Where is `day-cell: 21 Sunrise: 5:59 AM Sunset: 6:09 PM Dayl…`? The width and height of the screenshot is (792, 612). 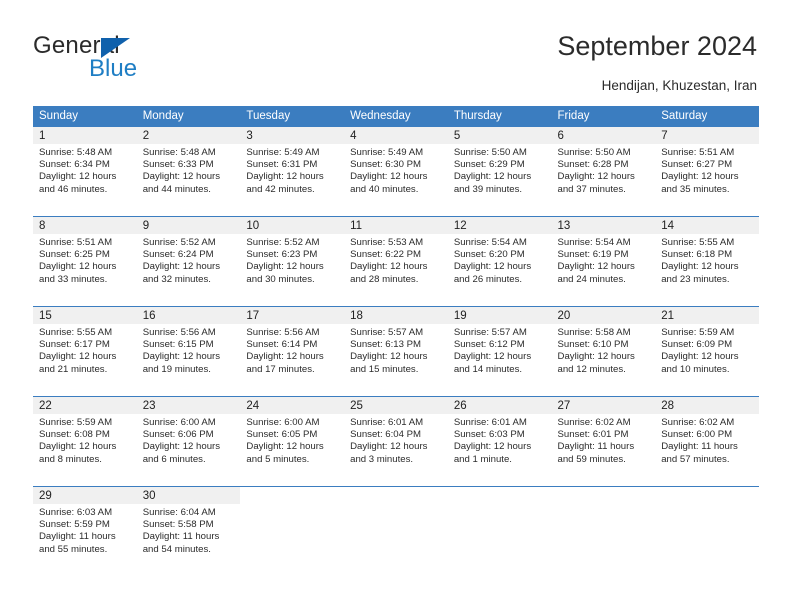
day-cell: 21 Sunrise: 5:59 AM Sunset: 6:09 PM Dayl… is located at coordinates (707, 348).